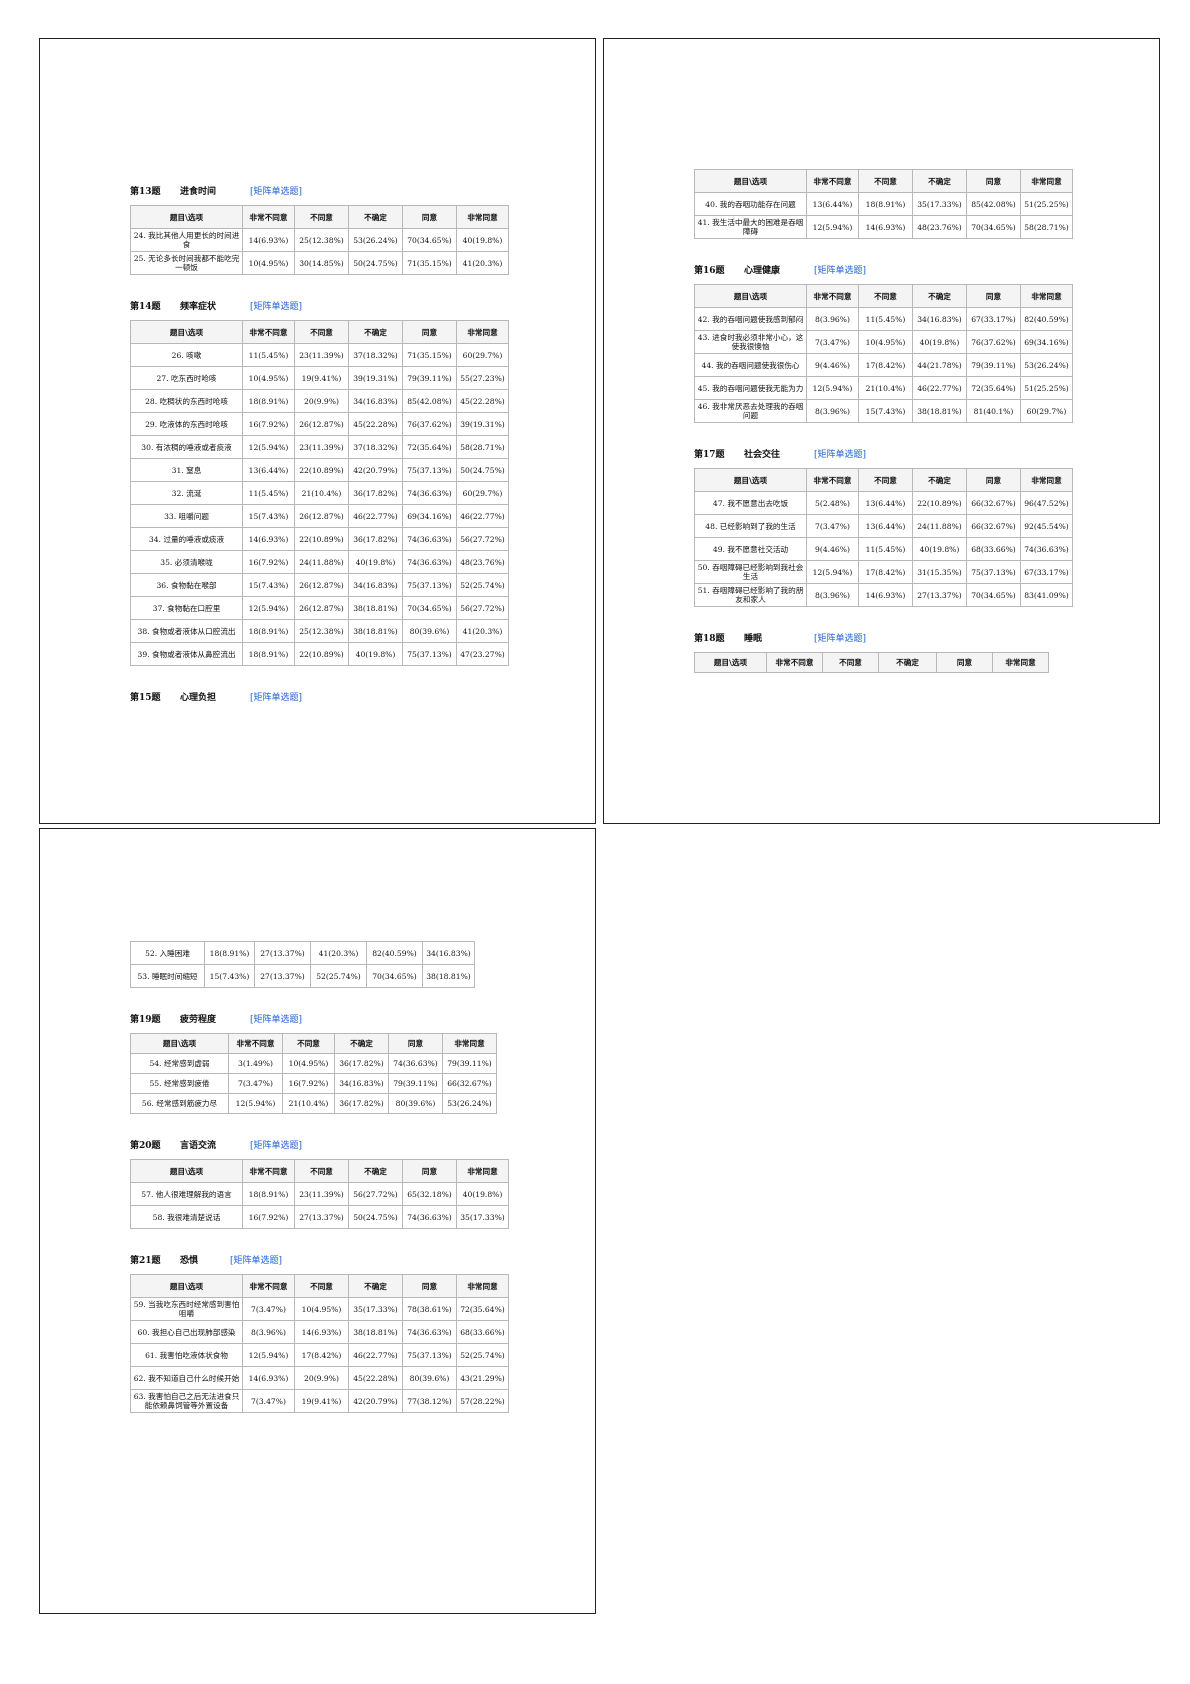 This screenshot has width=1190, height=1684. Describe the element at coordinates (482, 1217) in the screenshot. I see `cell-value: 35(17.33%)` at that location.